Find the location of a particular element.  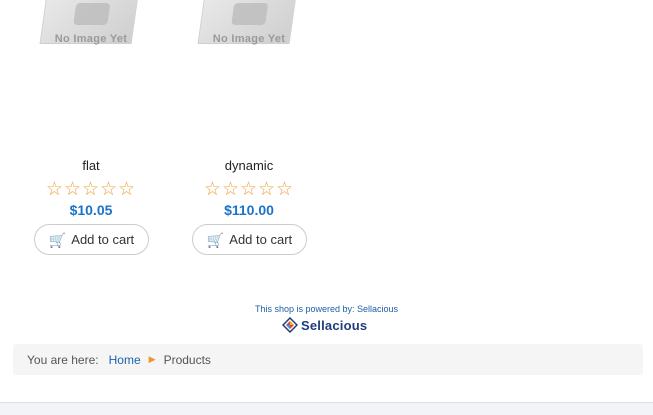

footer-bar is located at coordinates (326, 408).